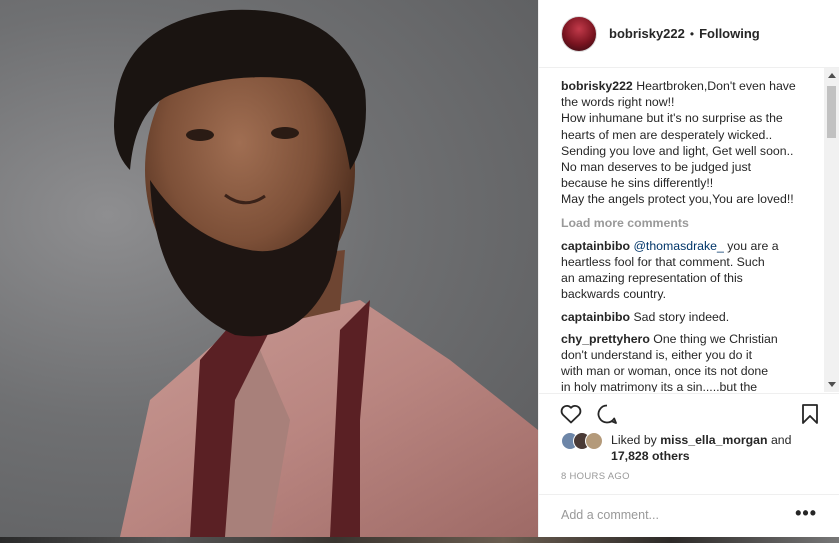 This screenshot has width=839, height=543. I want to click on post-timestamp: 8 HOURS AGO, so click(595, 476).